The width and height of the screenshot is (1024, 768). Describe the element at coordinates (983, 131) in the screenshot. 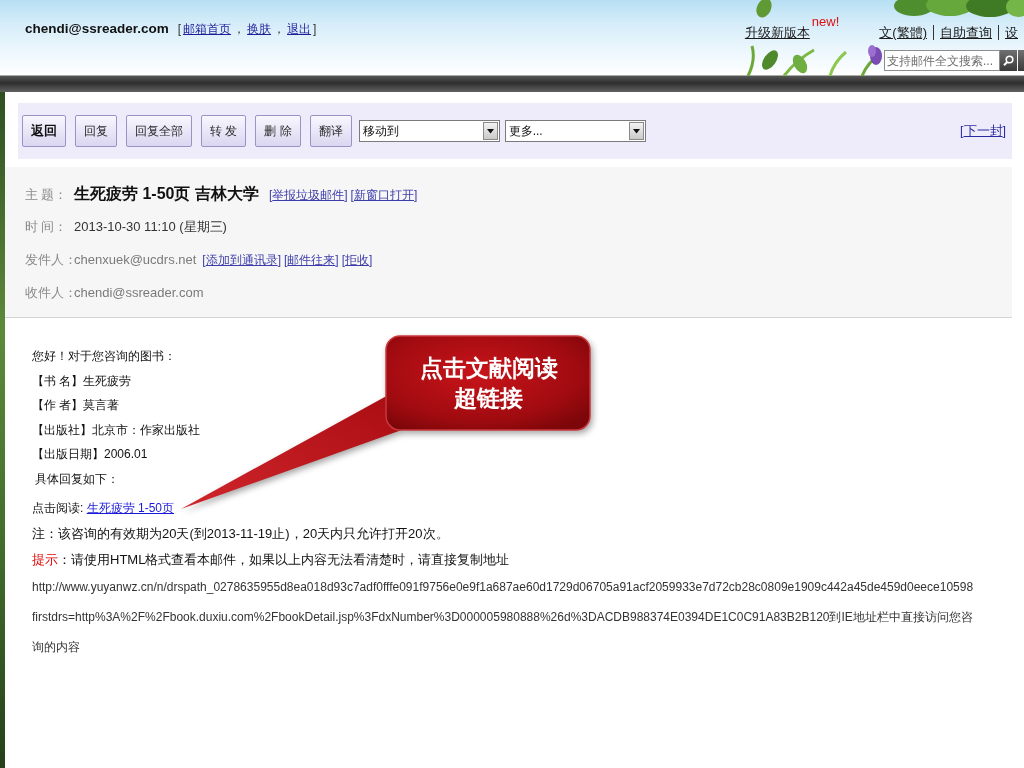

I see `next-mail-link: [下一封]` at that location.